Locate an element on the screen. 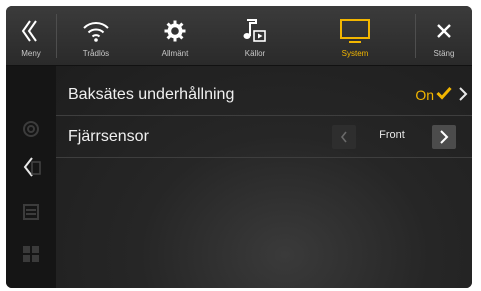 Image resolution: width=481 pixels, height=291 pixels. clock-icon is located at coordinates (31, 129).